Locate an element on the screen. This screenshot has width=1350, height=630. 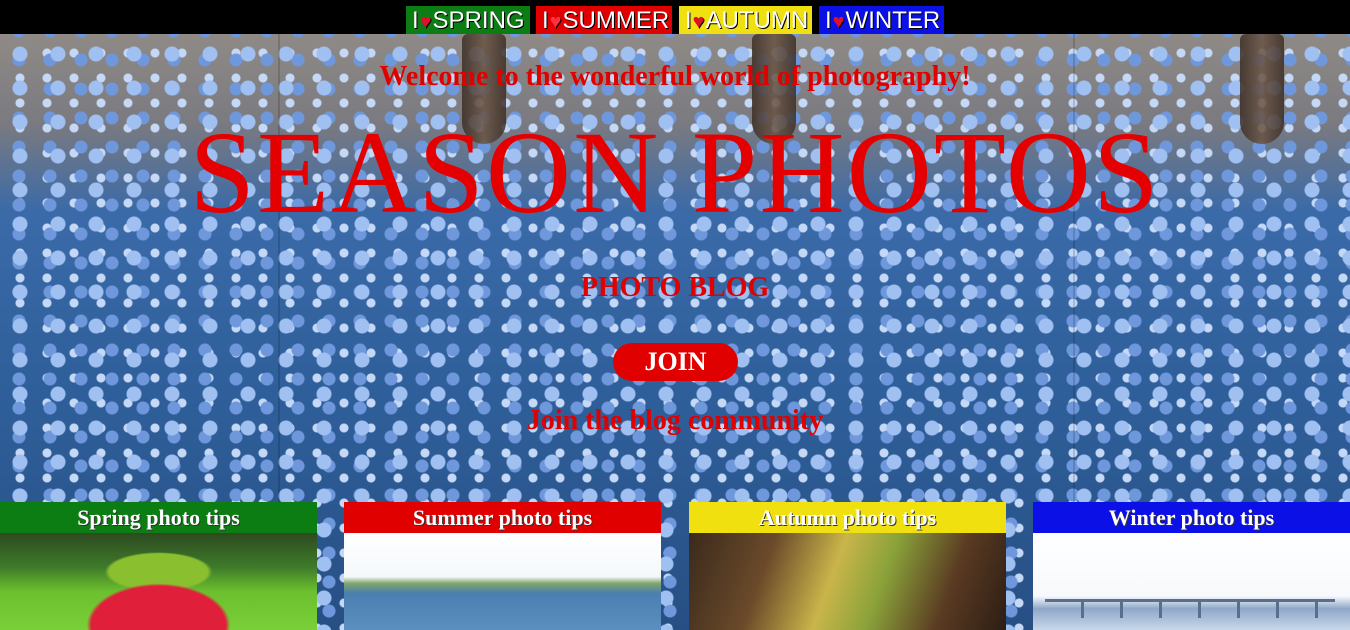
site-subtitle: PHOTO BLOG is located at coordinates (675, 287).